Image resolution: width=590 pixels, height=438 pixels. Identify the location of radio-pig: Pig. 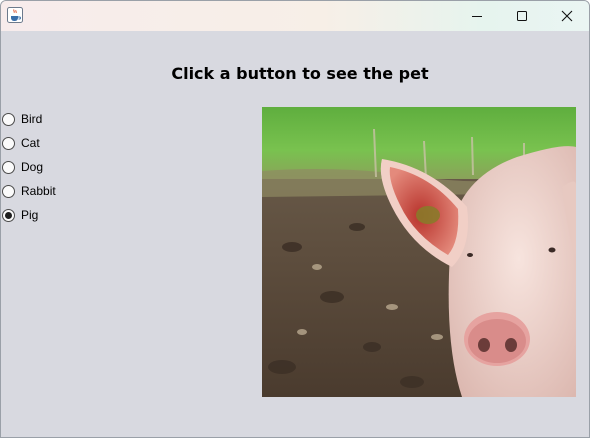
(28, 215).